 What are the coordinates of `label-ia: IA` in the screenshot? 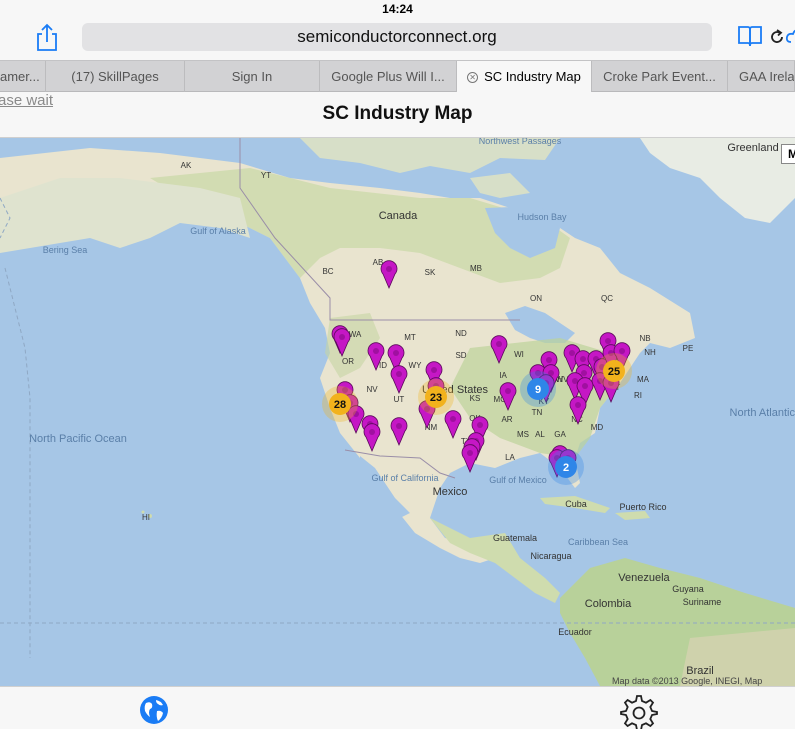 It's located at (503, 375).